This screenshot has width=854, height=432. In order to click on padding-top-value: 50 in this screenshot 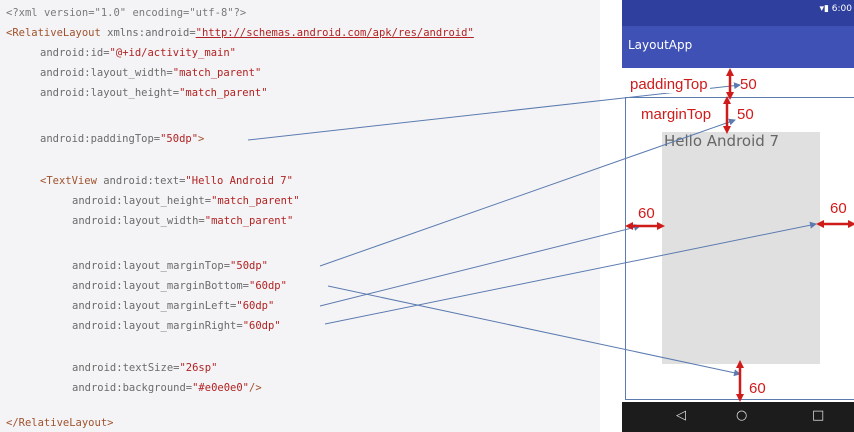, I will do `click(748, 84)`.